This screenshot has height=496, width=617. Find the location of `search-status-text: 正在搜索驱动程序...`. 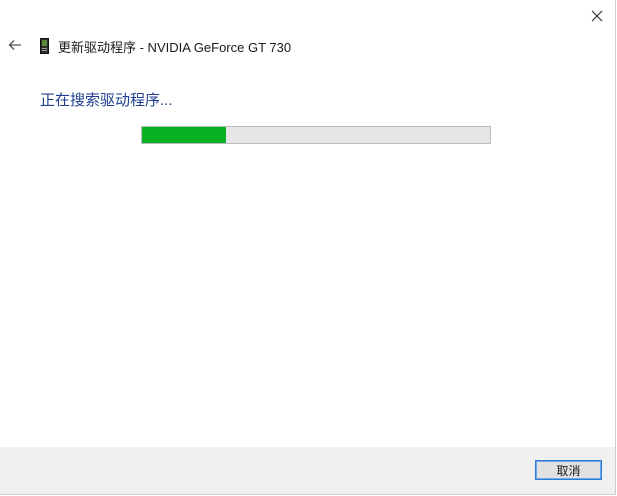

search-status-text: 正在搜索驱动程序... is located at coordinates (106, 100).